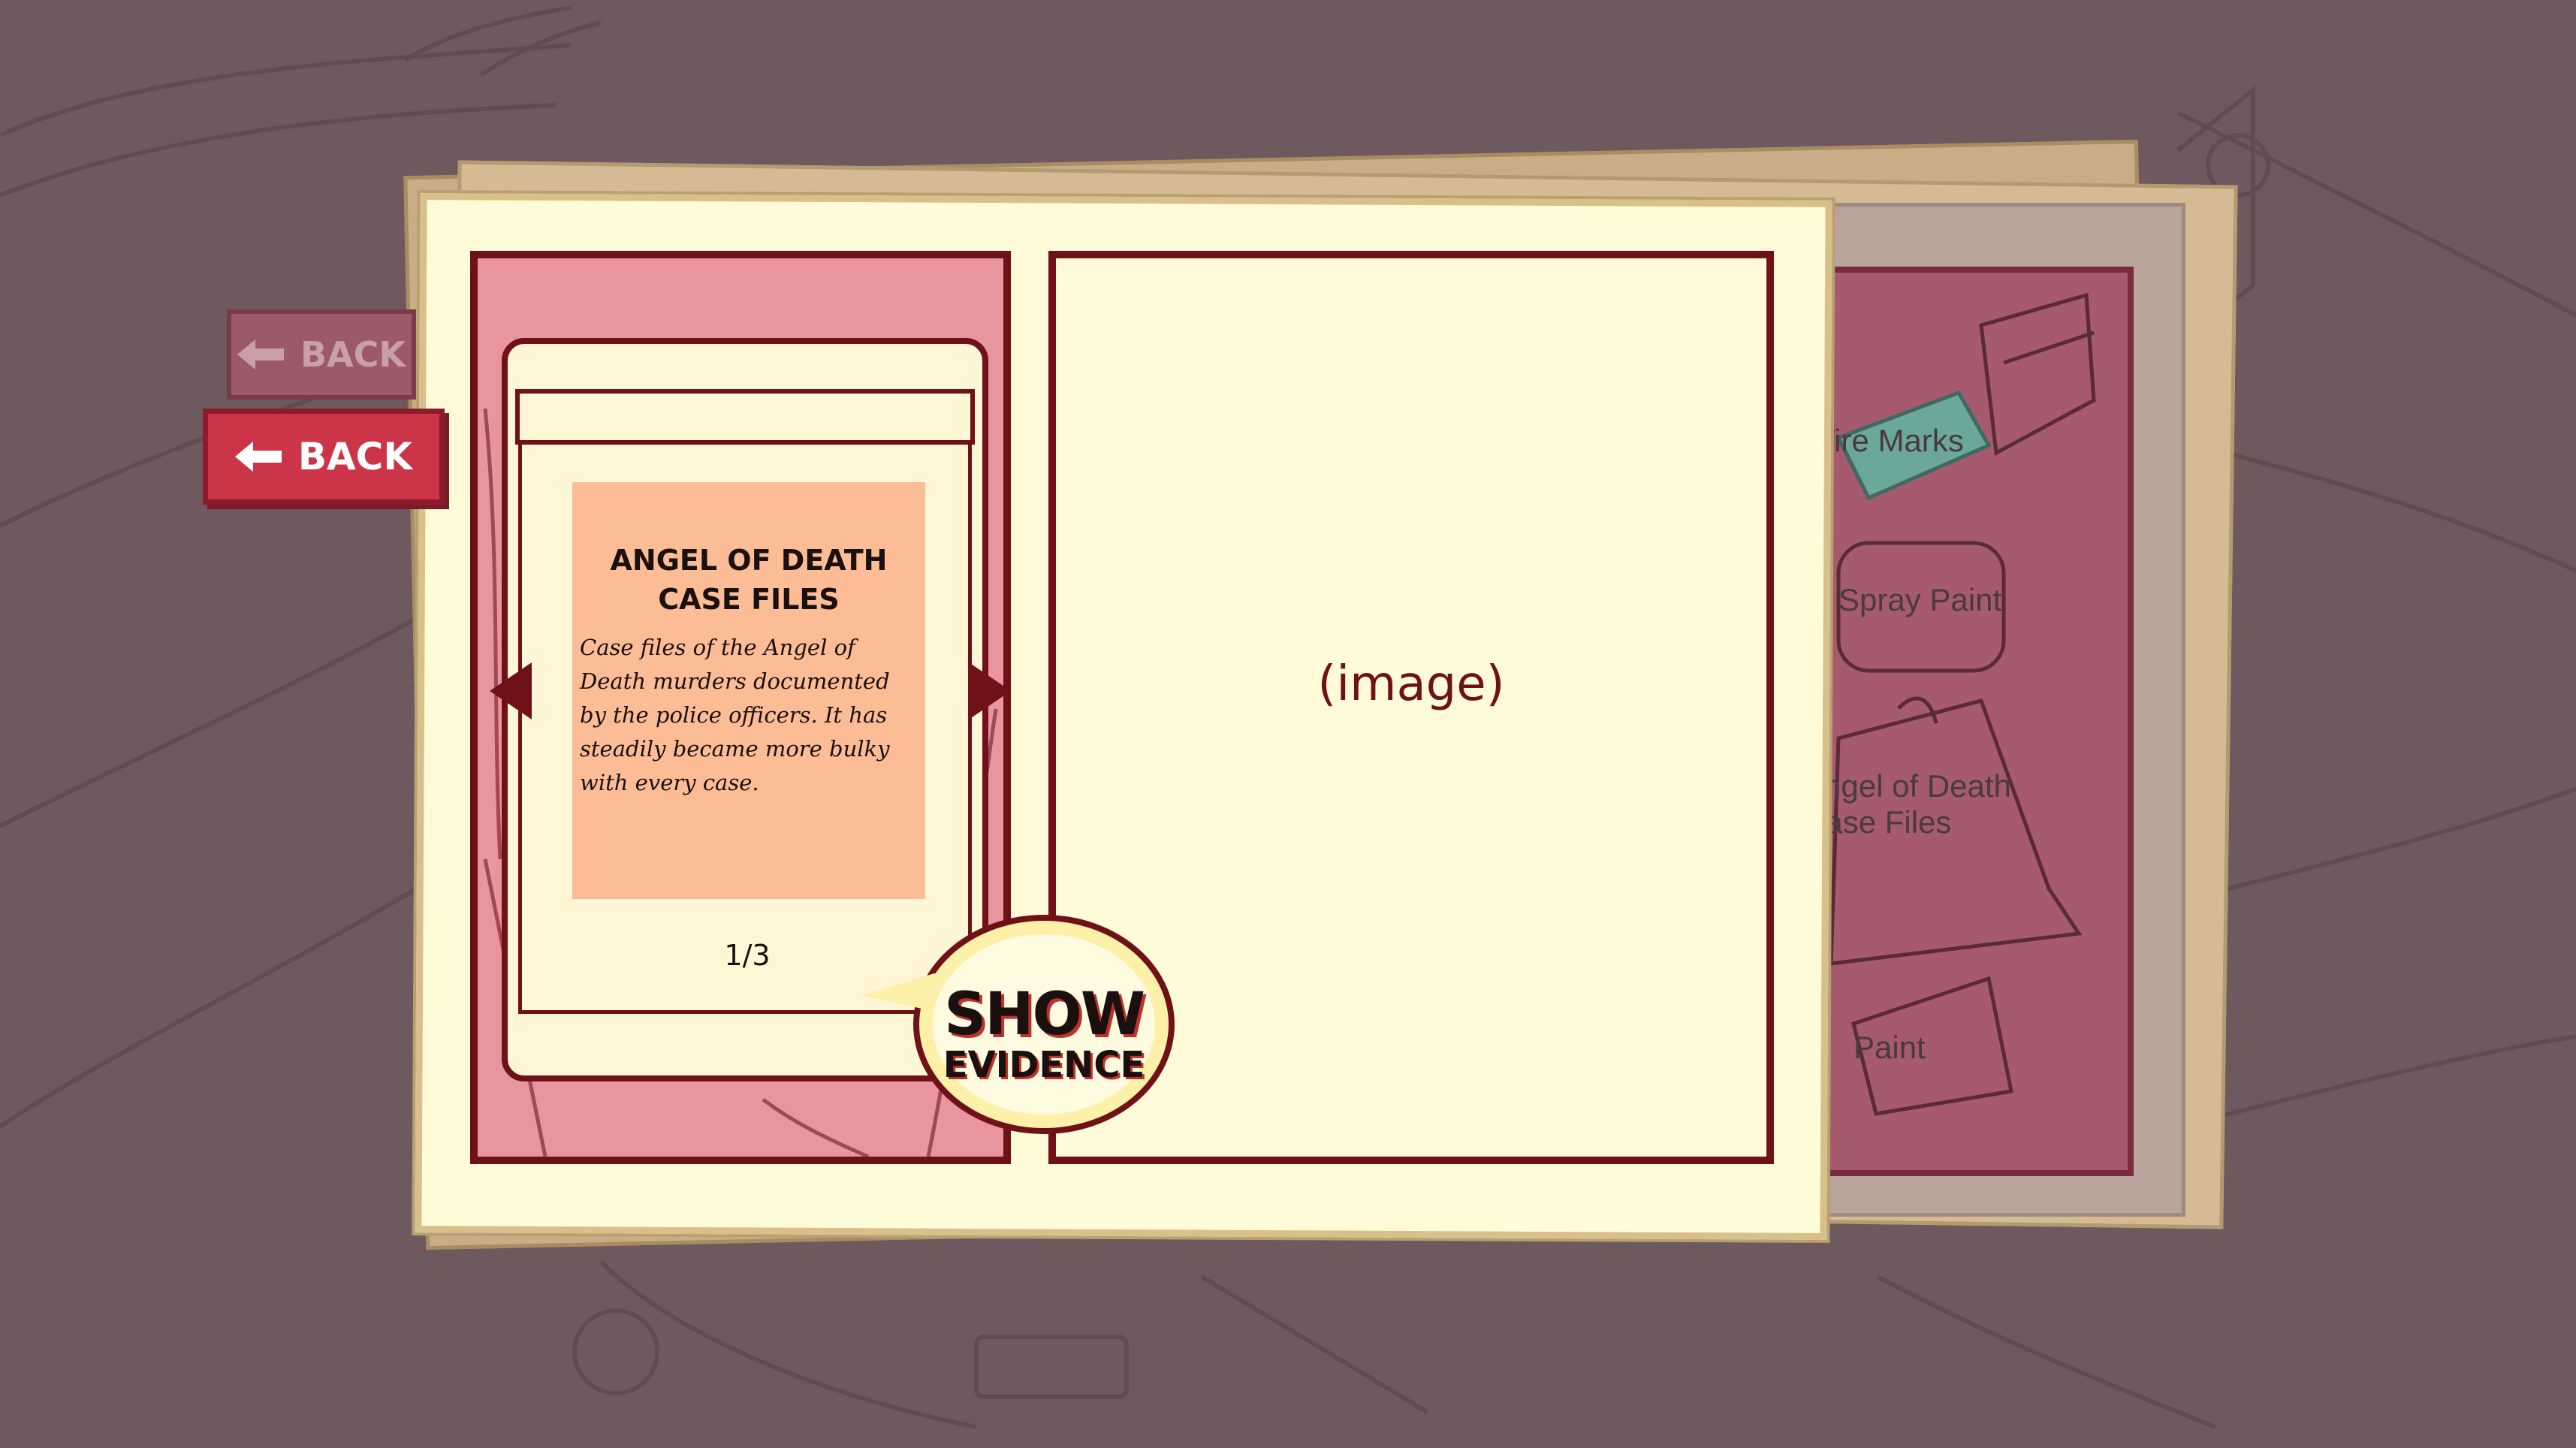 This screenshot has width=2576, height=1448. I want to click on evidence-item-label: Angel of Death, so click(1906, 786).